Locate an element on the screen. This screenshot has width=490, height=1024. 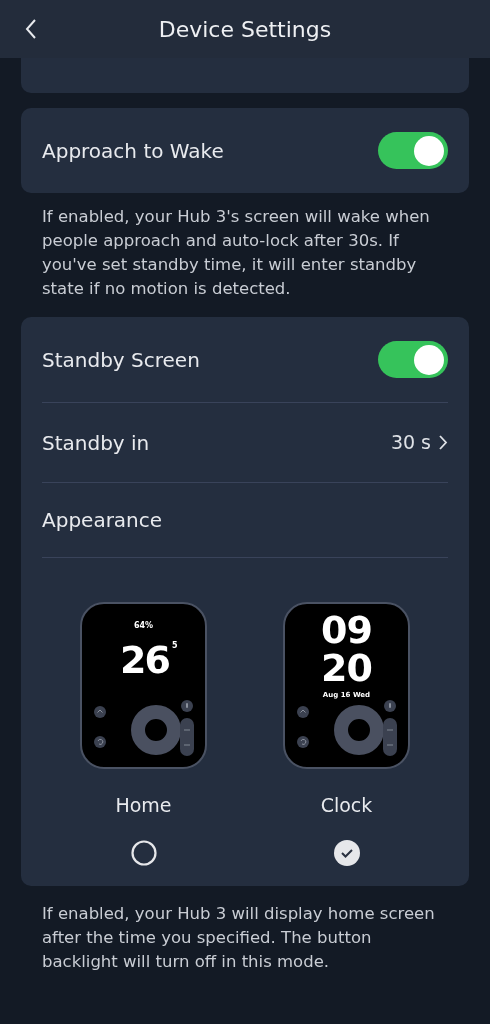
temperature-text: 26 is located at coordinates (144, 660).